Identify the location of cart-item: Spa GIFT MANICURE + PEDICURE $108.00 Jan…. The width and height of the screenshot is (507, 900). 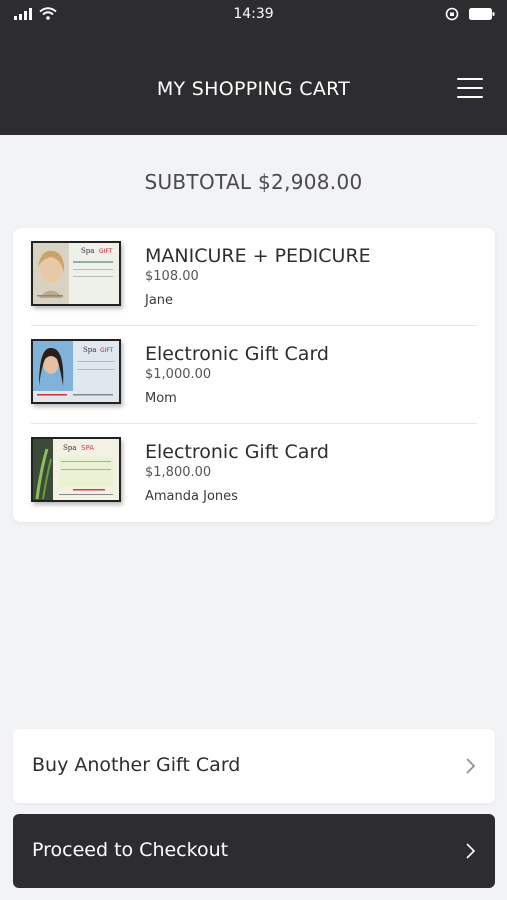
(254, 277).